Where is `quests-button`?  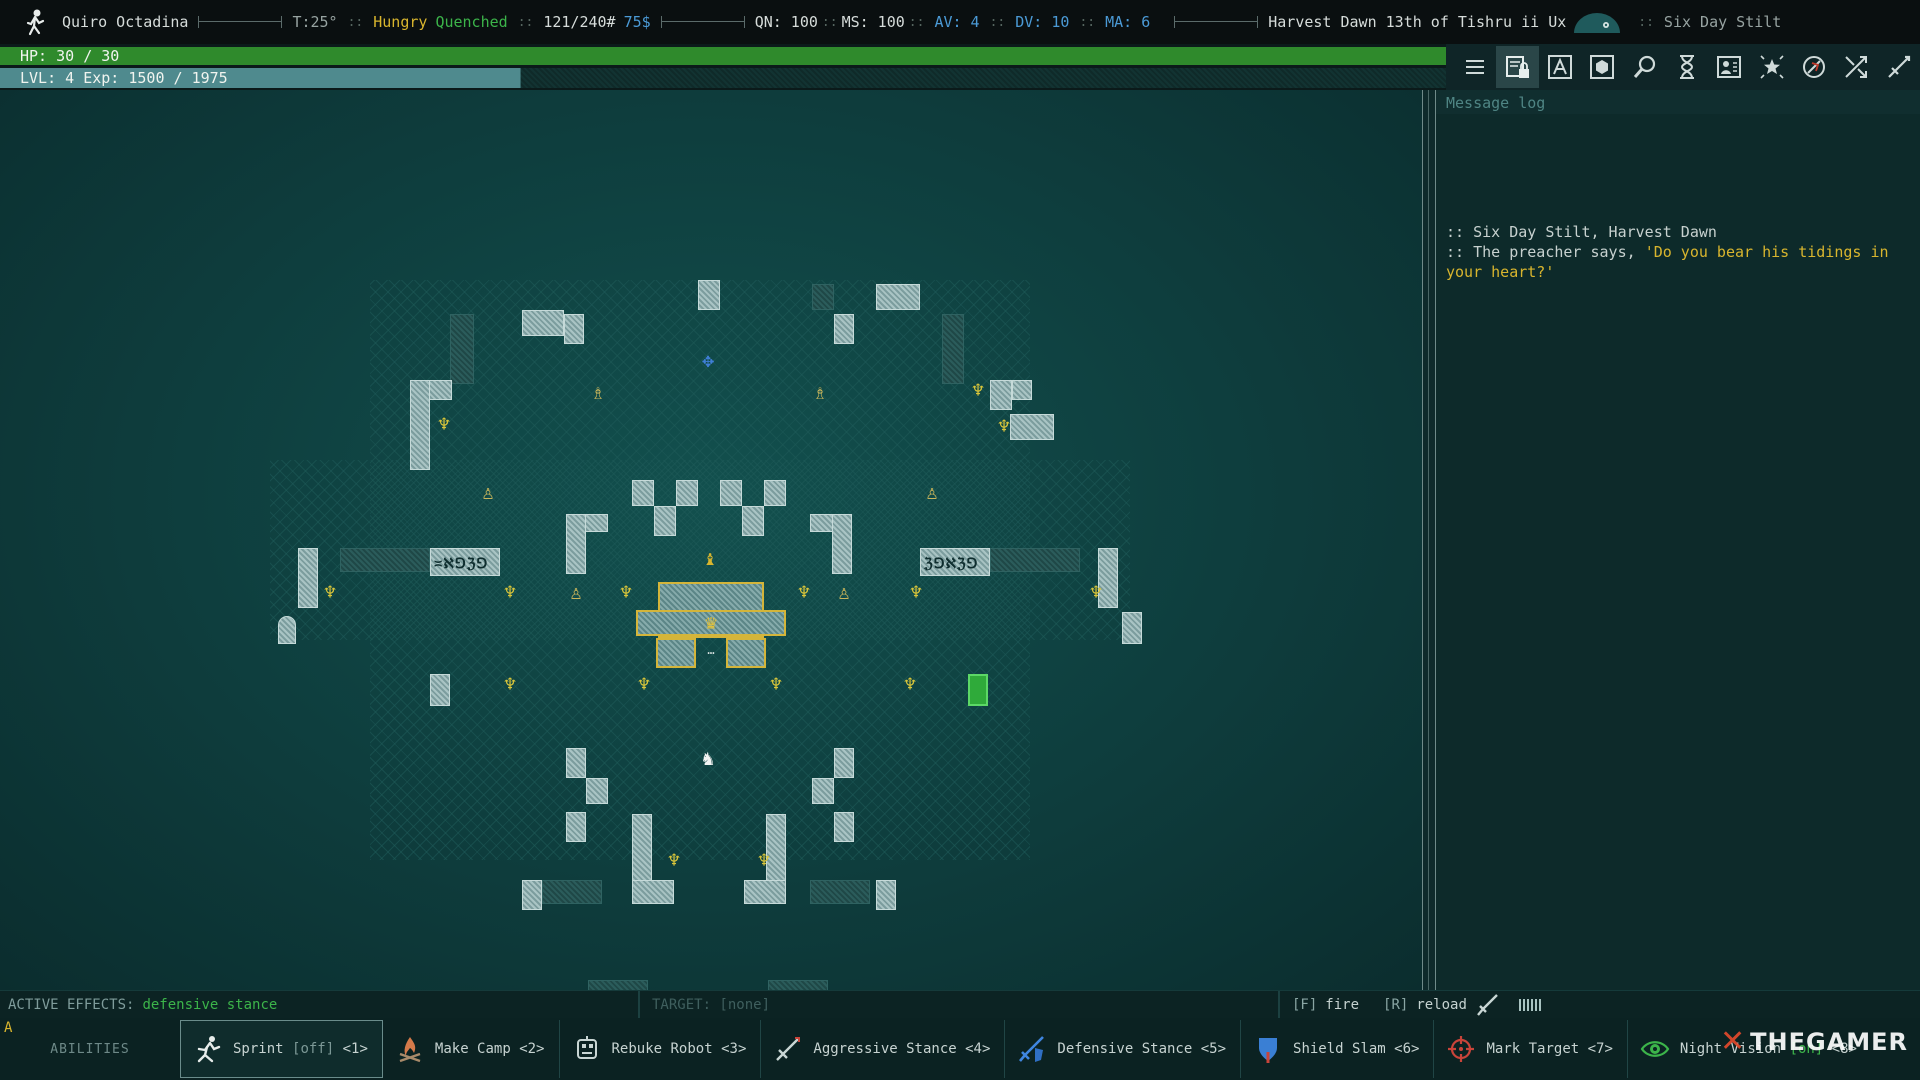 quests-button is located at coordinates (1814, 67).